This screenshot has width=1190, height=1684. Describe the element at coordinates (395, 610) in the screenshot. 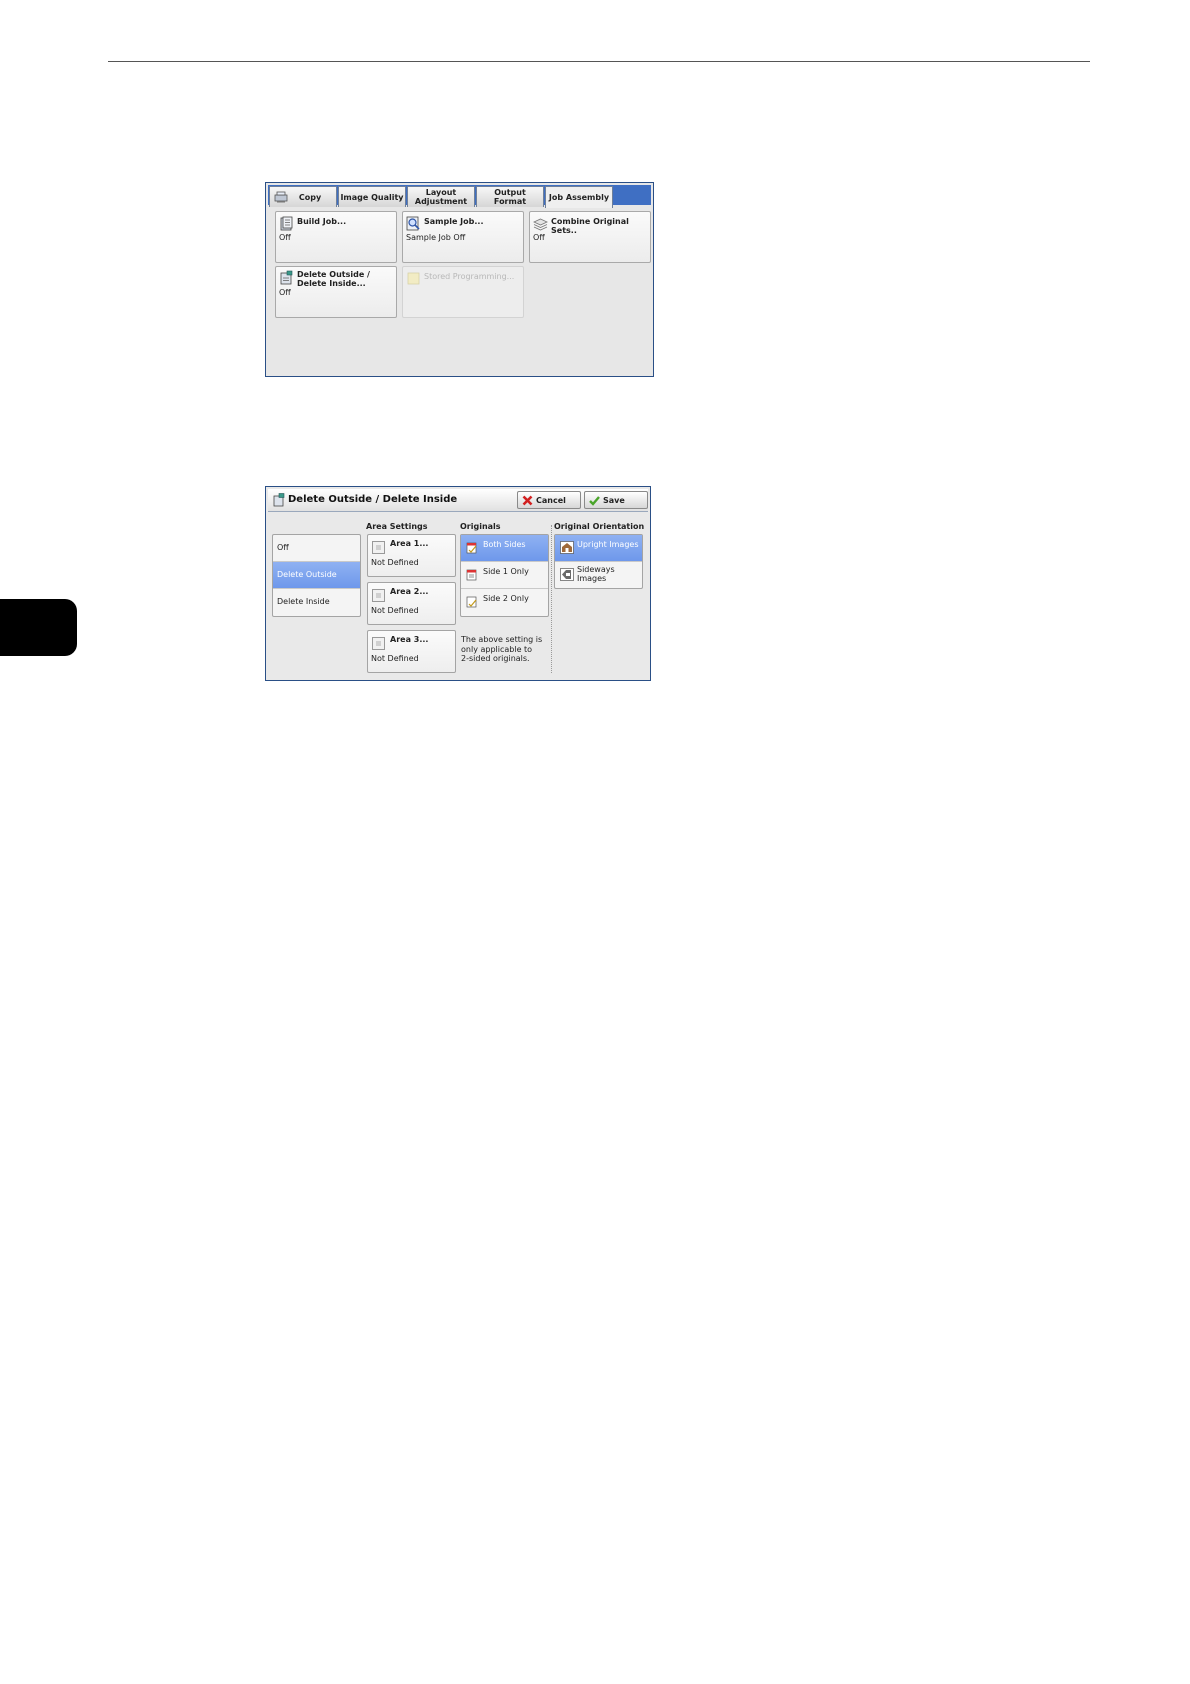

I see `area-2-value: Not Defined` at that location.